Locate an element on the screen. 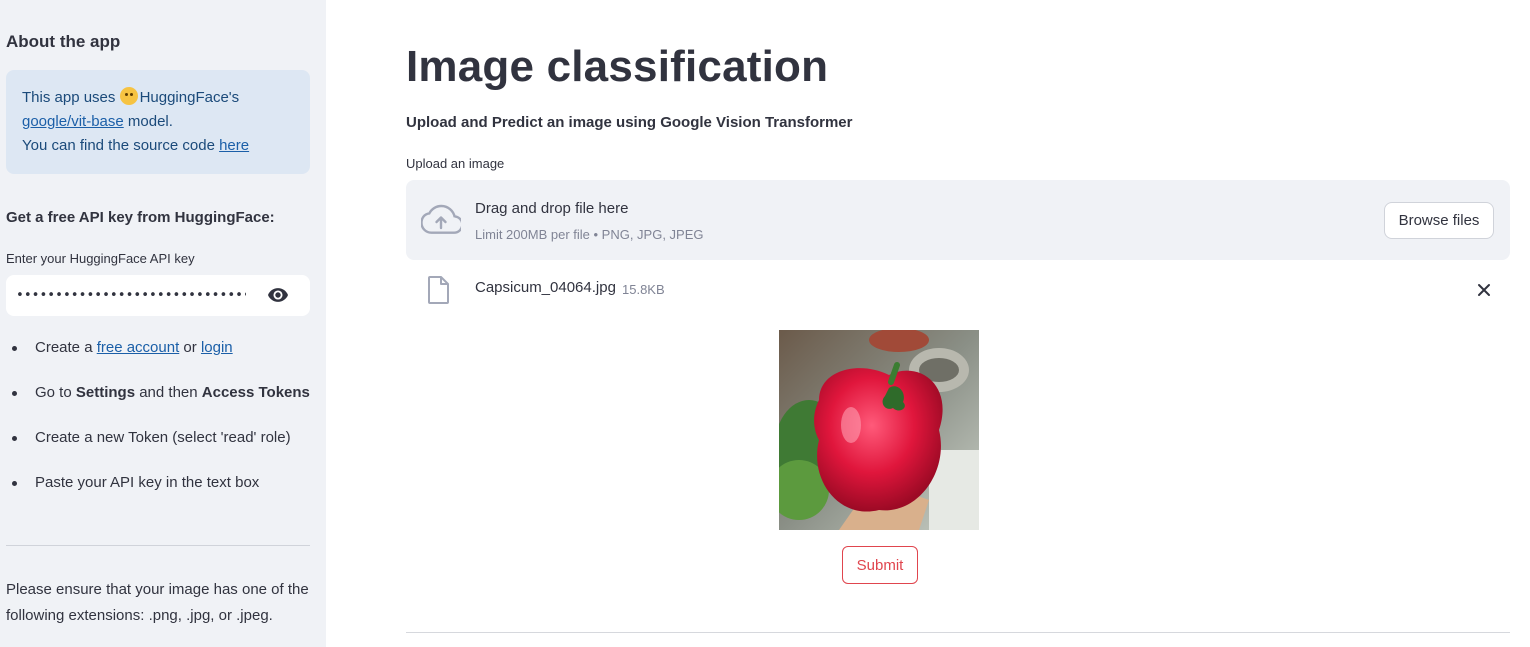 This screenshot has height=647, width=1530. step-text: Create a is located at coordinates (66, 347).